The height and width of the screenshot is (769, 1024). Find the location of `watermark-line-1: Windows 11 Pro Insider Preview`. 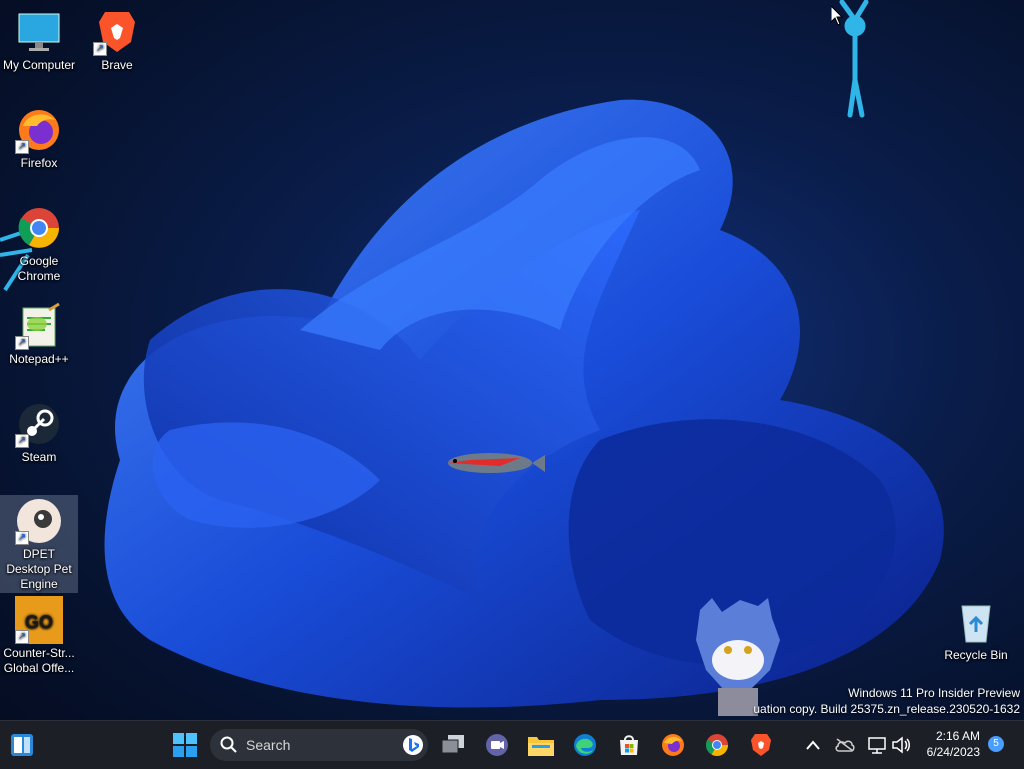

watermark-line-1: Windows 11 Pro Insider Preview is located at coordinates (934, 693).